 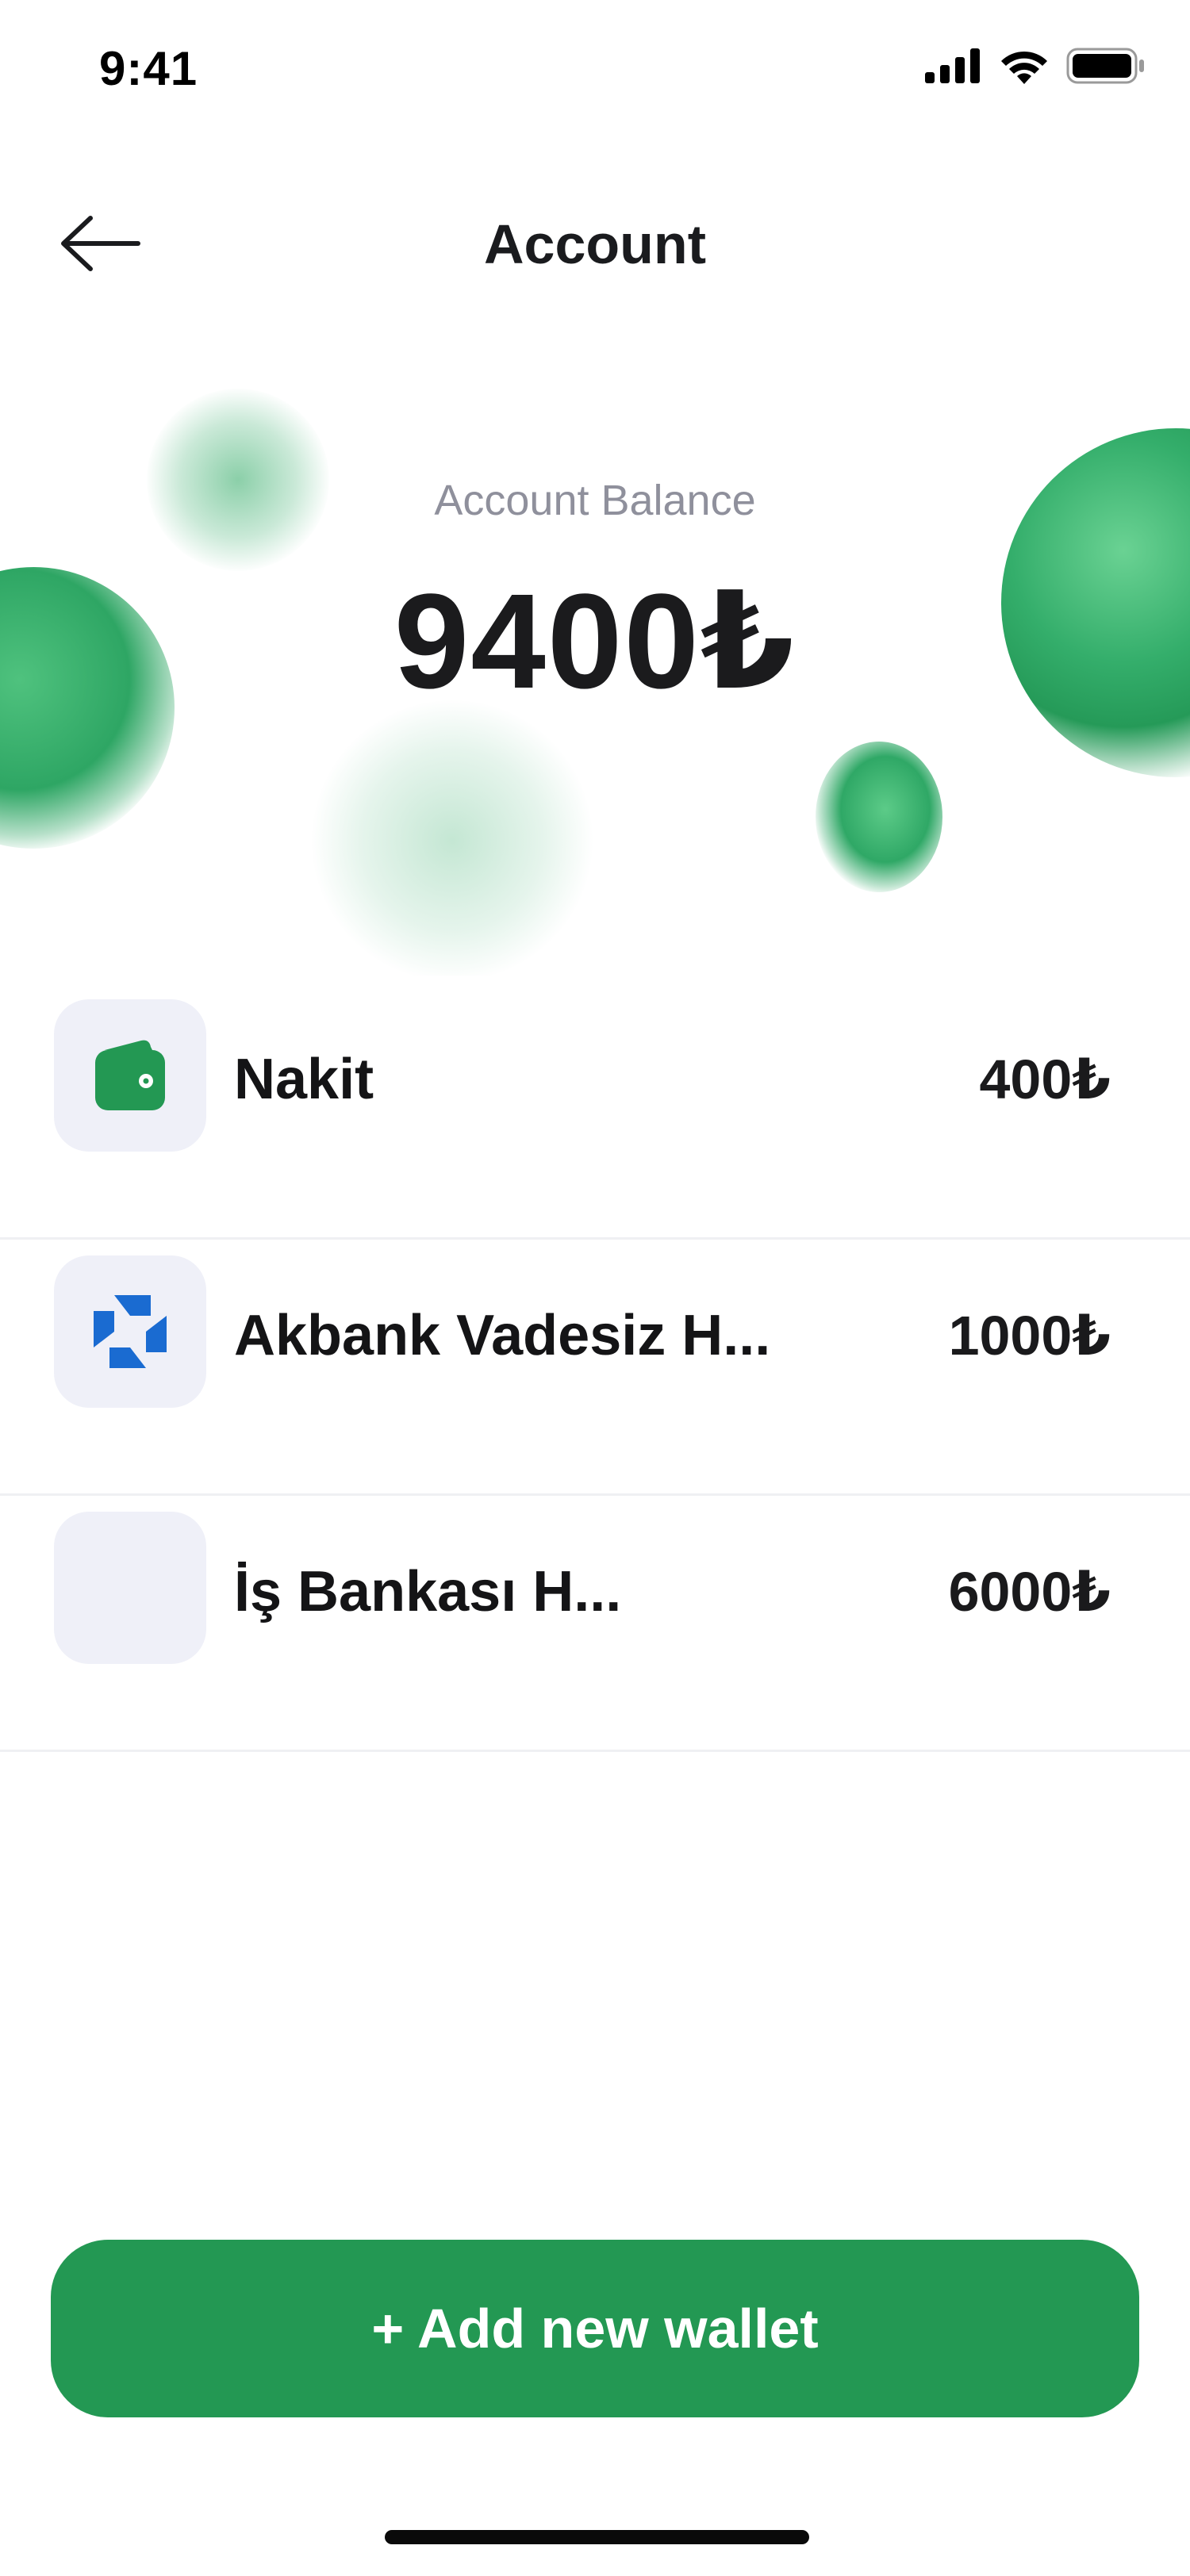 I want to click on status-icons, so click(x=1035, y=66).